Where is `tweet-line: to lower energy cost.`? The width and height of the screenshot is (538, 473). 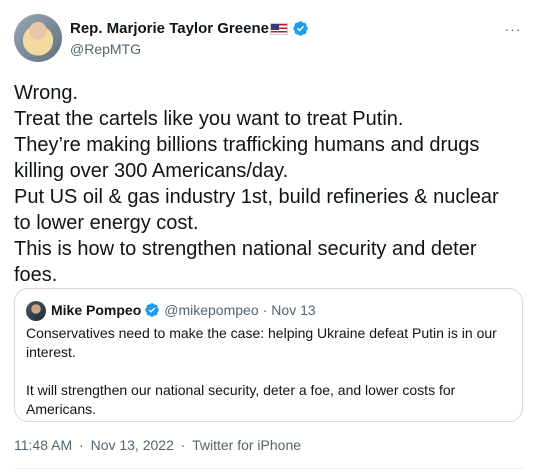
tweet-line: to lower energy cost. is located at coordinates (106, 223).